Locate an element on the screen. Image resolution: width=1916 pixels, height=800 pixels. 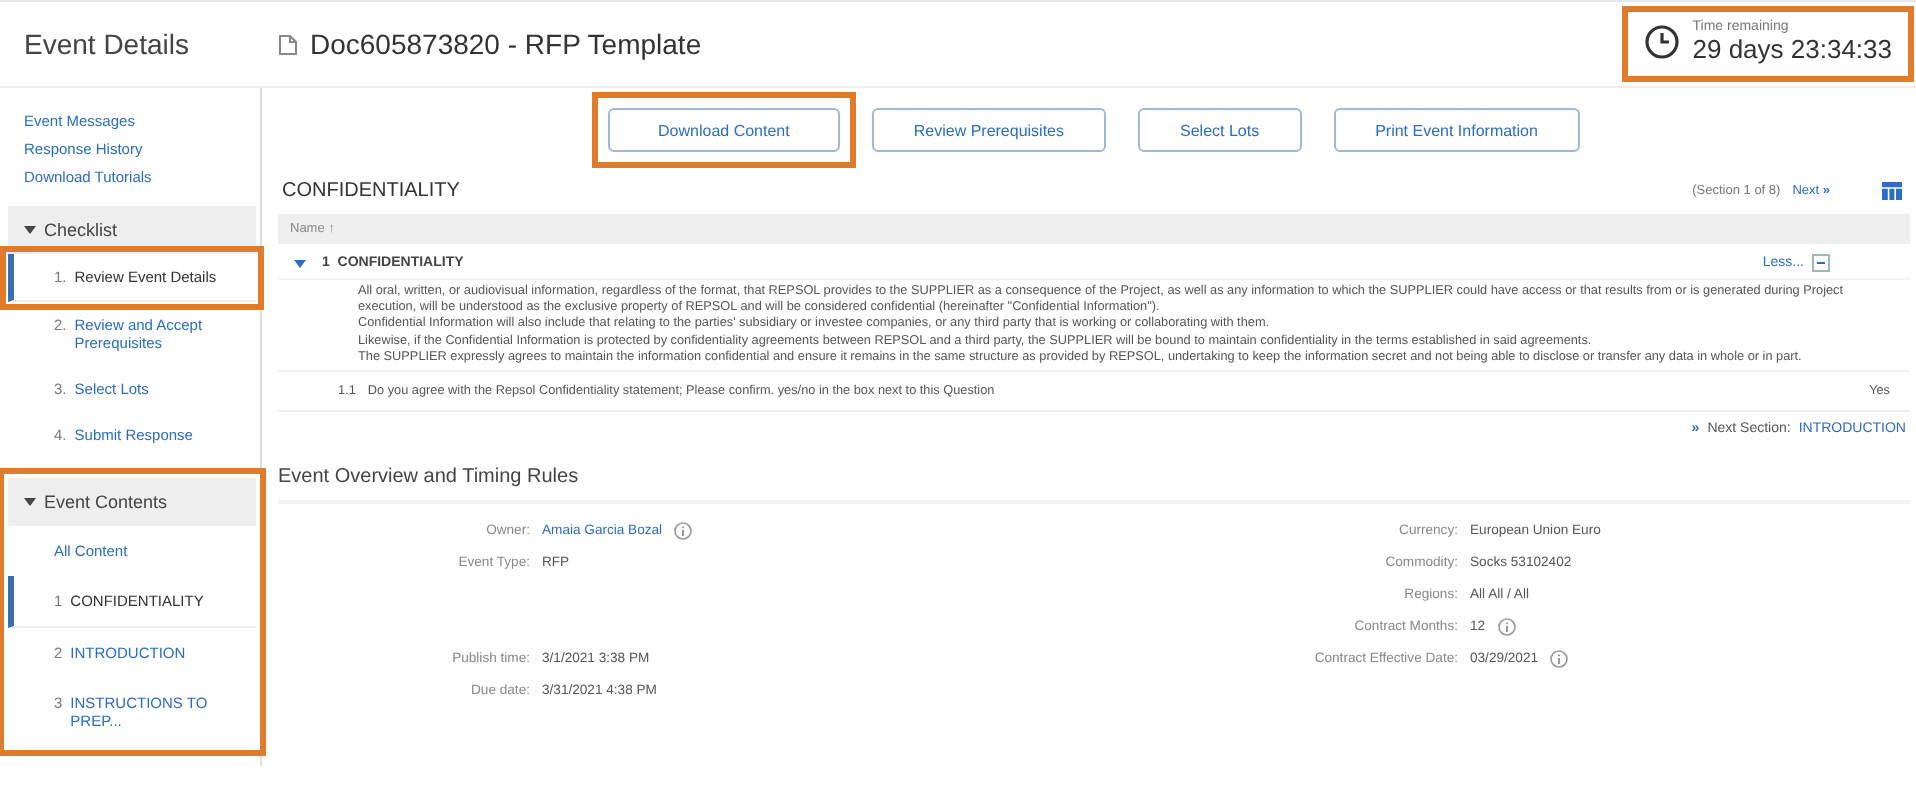
collapse-icon is located at coordinates (1821, 263).